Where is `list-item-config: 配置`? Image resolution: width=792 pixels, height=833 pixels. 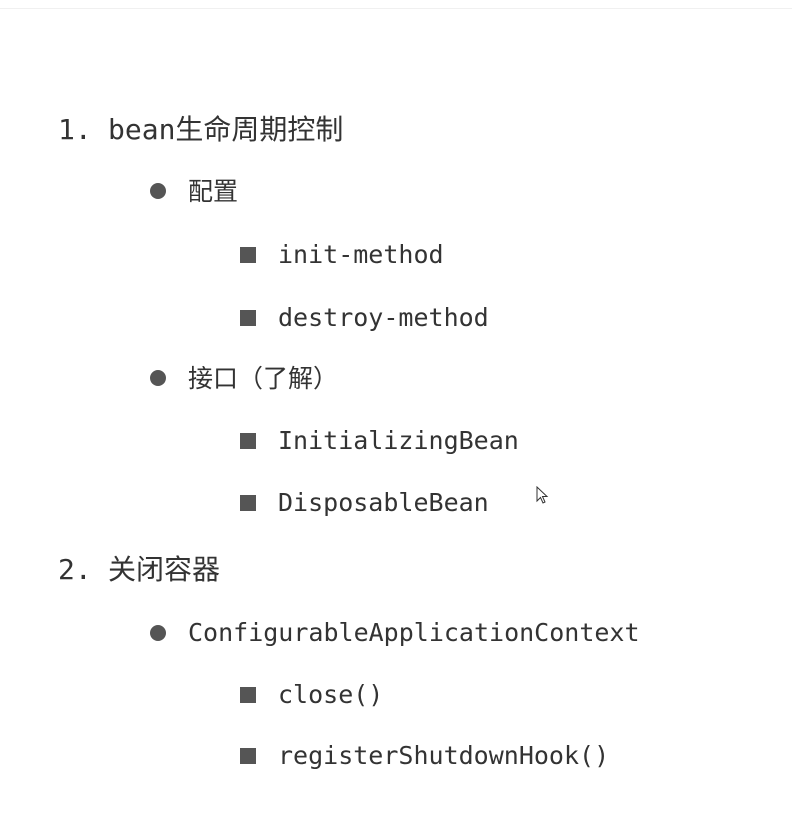
list-item-config: 配置 is located at coordinates (213, 191).